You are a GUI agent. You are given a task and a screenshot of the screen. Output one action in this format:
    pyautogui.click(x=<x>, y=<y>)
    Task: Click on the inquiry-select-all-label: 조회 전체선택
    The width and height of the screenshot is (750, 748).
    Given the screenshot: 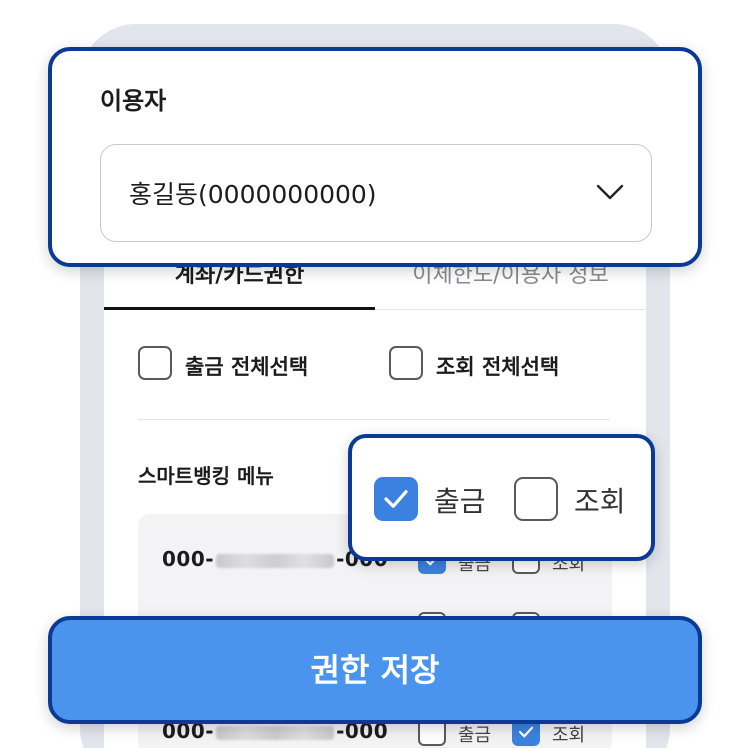 What is the action you would take?
    pyautogui.click(x=498, y=367)
    